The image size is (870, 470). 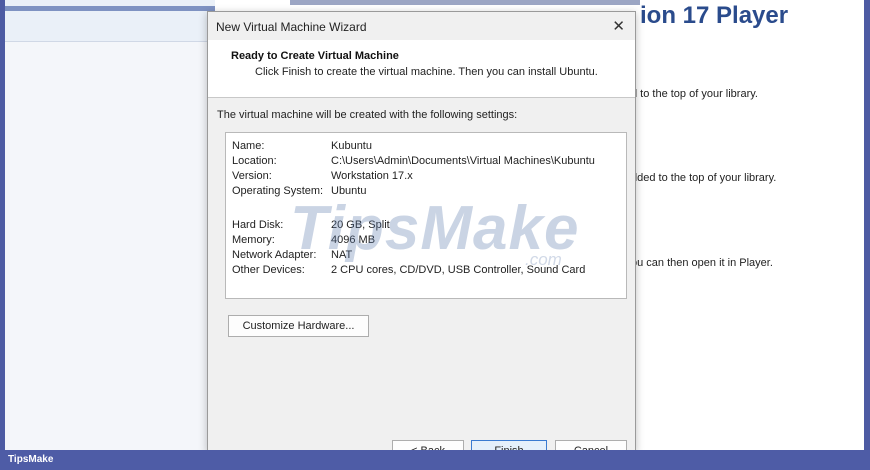 I want to click on footer-bar: TipsMake, so click(x=435, y=460).